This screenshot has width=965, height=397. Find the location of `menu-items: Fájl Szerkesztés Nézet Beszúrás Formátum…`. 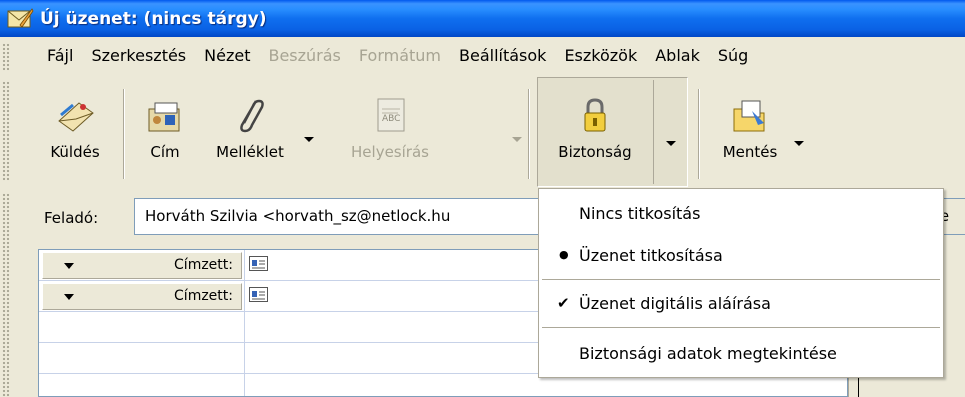

menu-items: Fájl Szerkesztés Nézet Beszúrás Formátum… is located at coordinates (397, 55).